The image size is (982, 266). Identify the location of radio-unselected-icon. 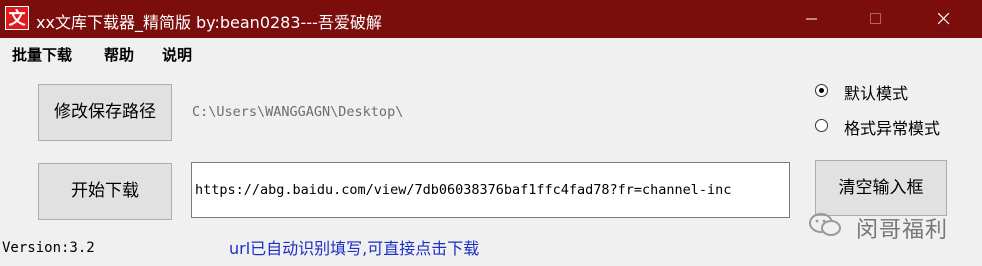
(821, 125).